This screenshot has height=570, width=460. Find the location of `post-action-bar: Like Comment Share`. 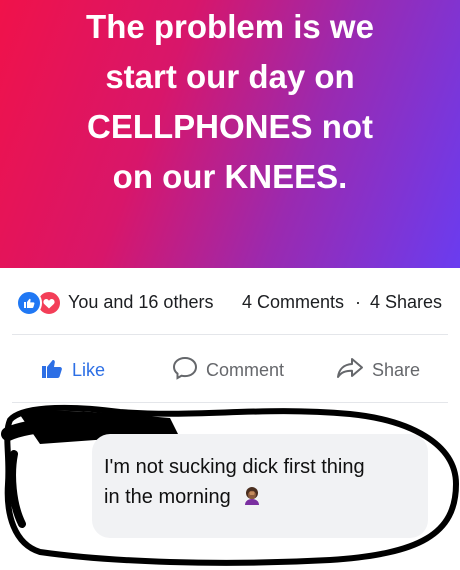

post-action-bar: Like Comment Share is located at coordinates (230, 367).